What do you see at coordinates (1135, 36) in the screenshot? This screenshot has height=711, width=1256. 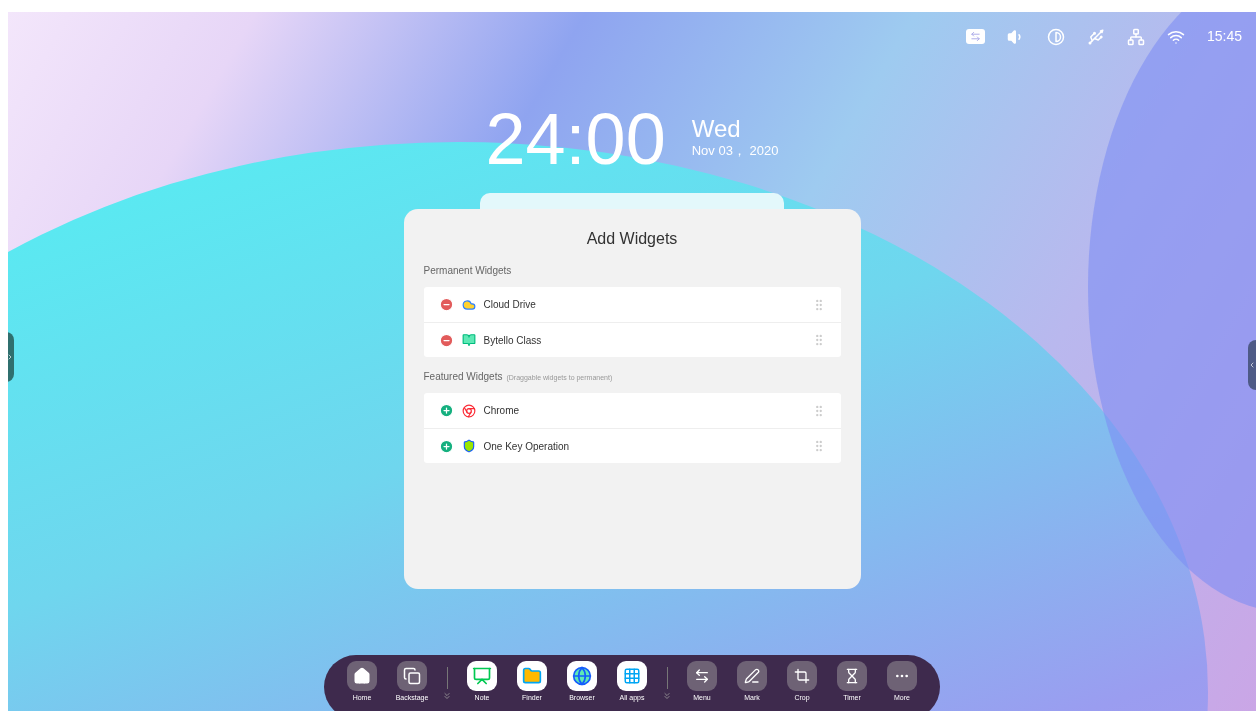 I see `network-icon` at bounding box center [1135, 36].